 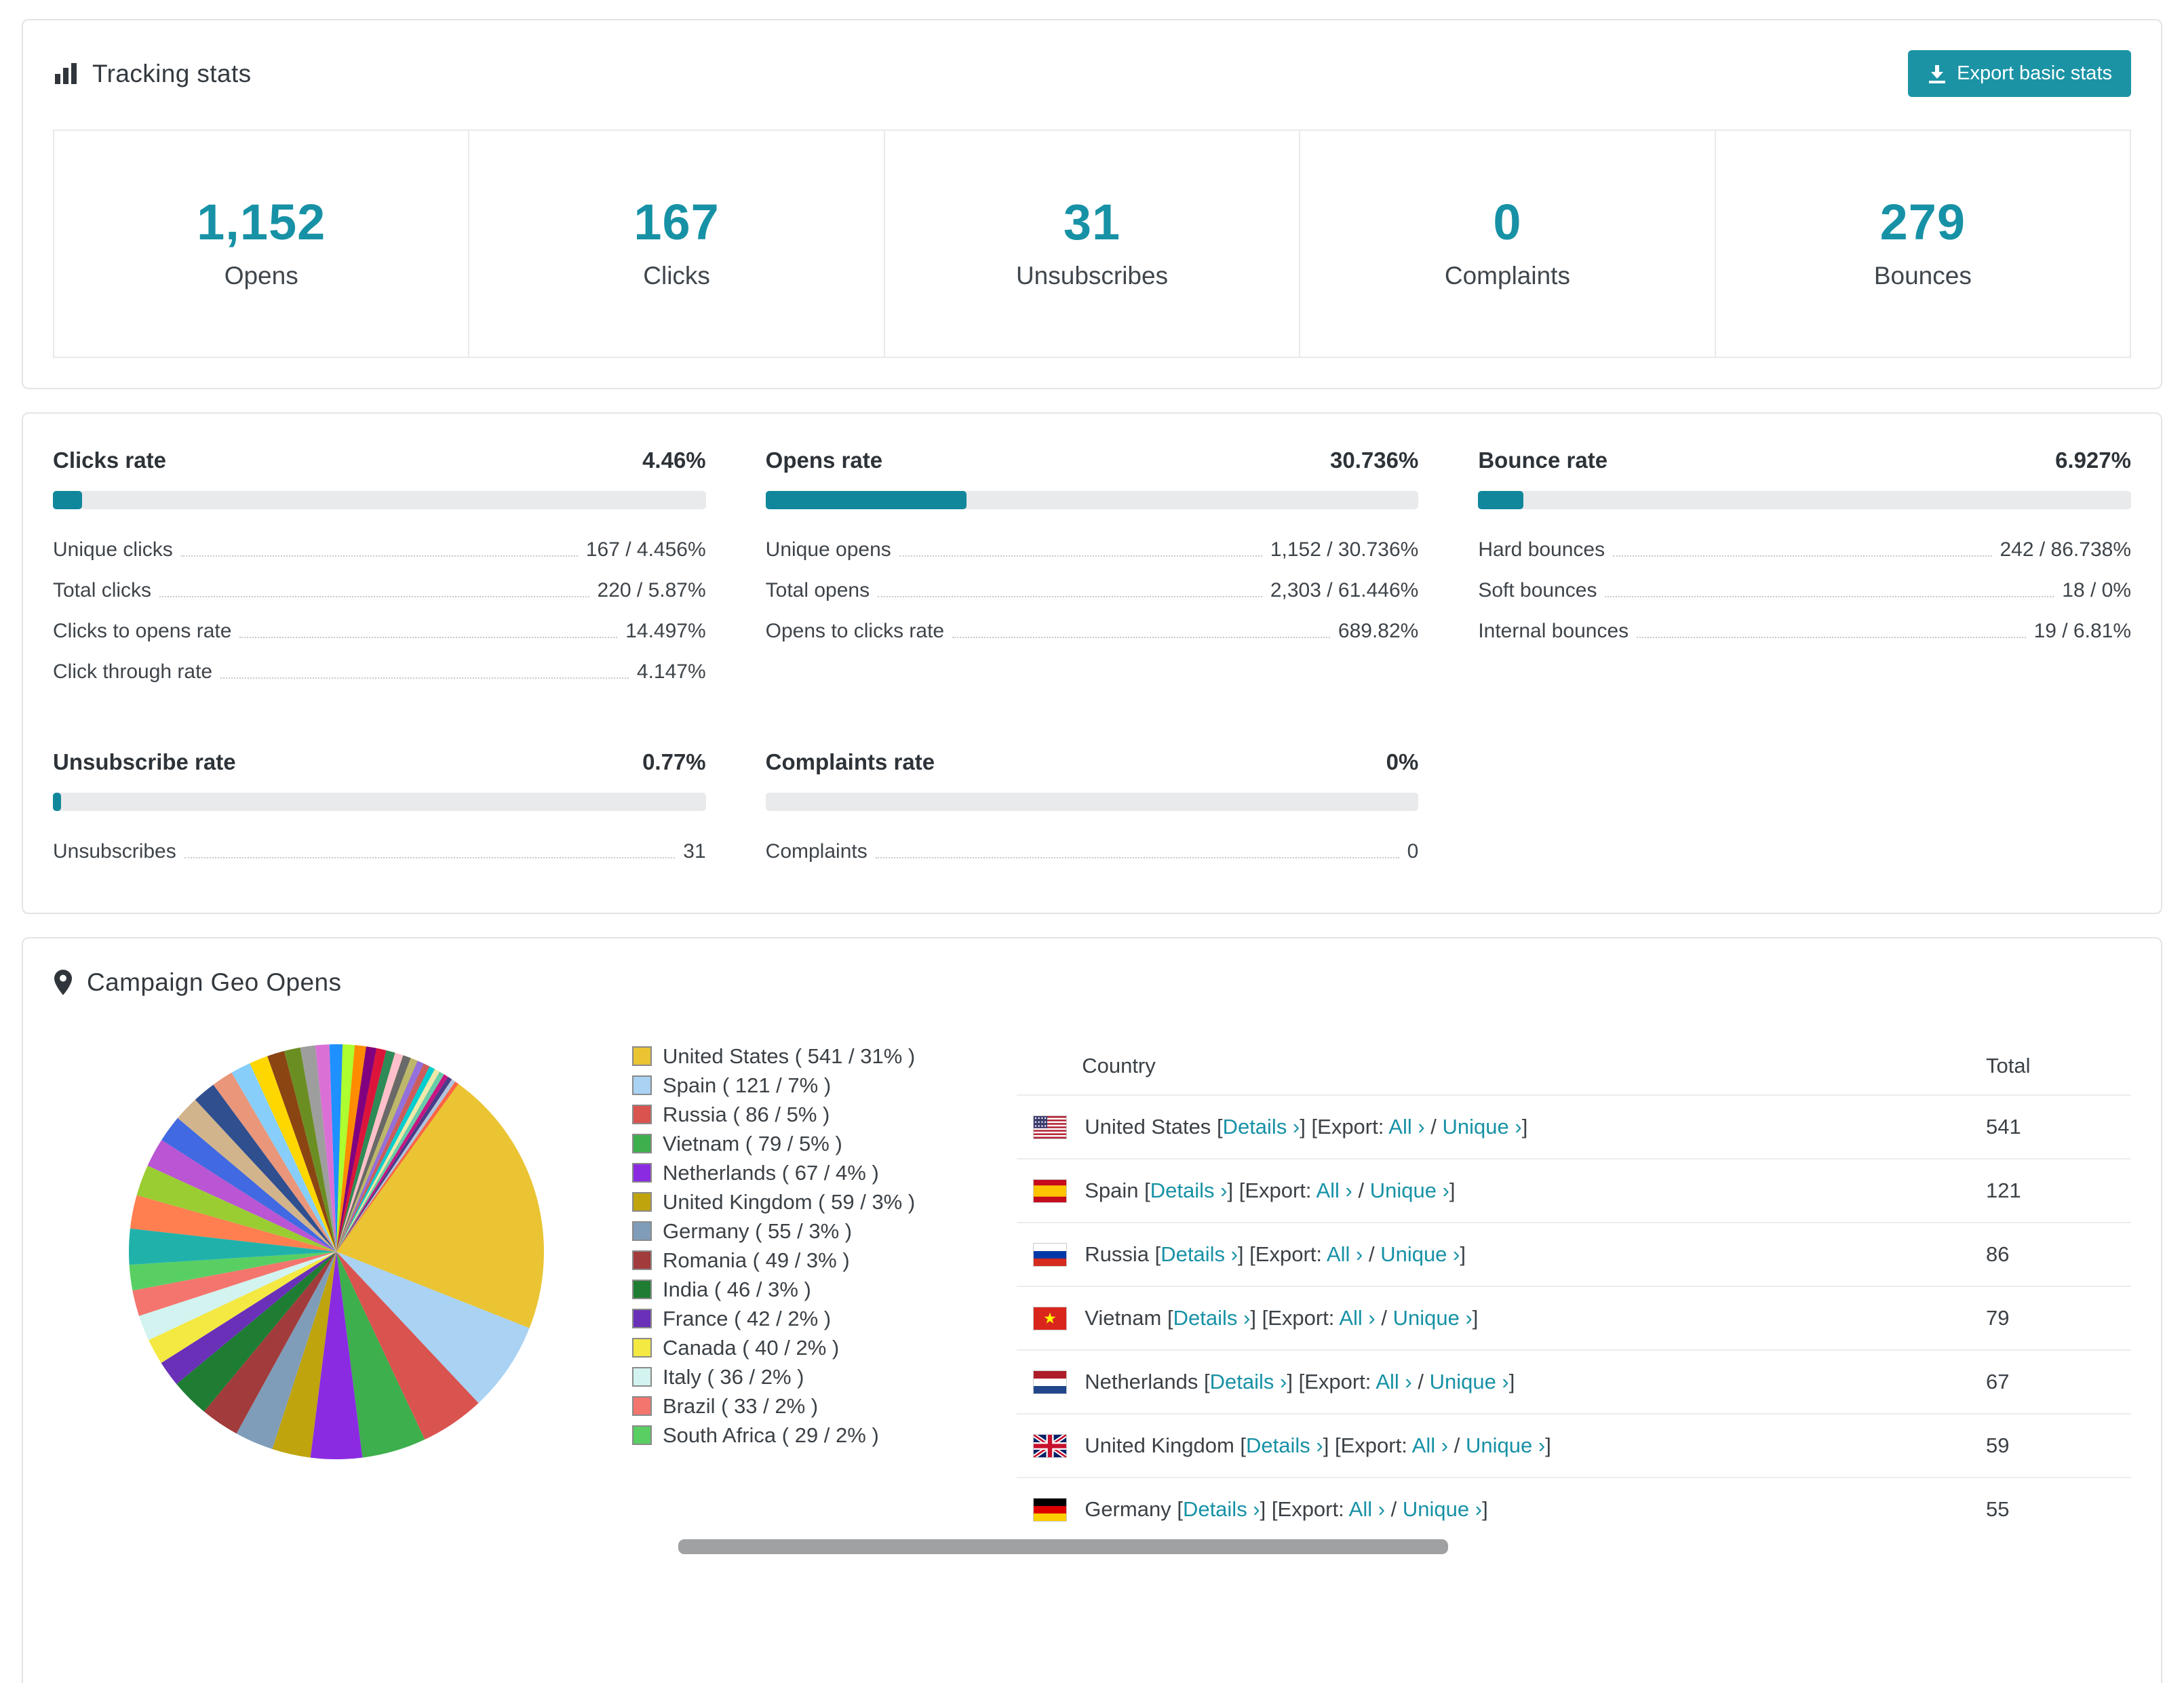 I want to click on legend-label: United States ( 541 / 31% ), so click(x=789, y=1056).